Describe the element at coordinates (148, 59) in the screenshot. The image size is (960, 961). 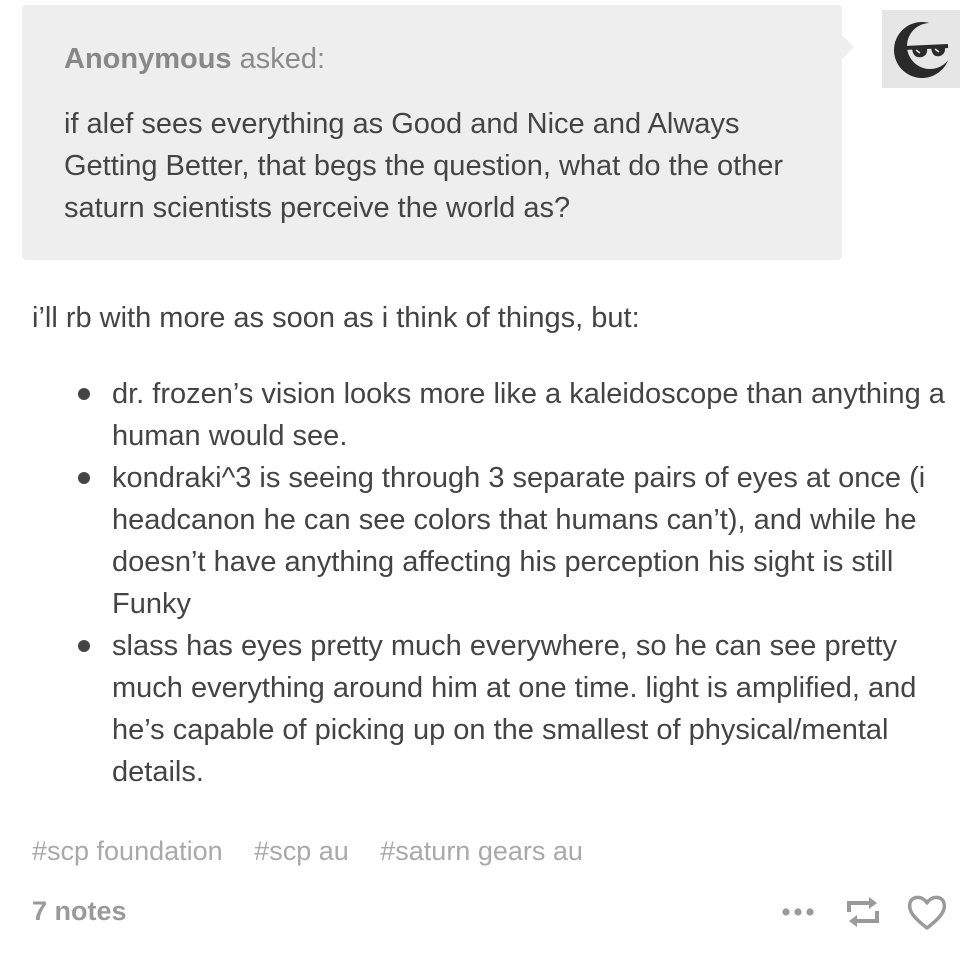
I see `asker-name: Anonymous` at that location.